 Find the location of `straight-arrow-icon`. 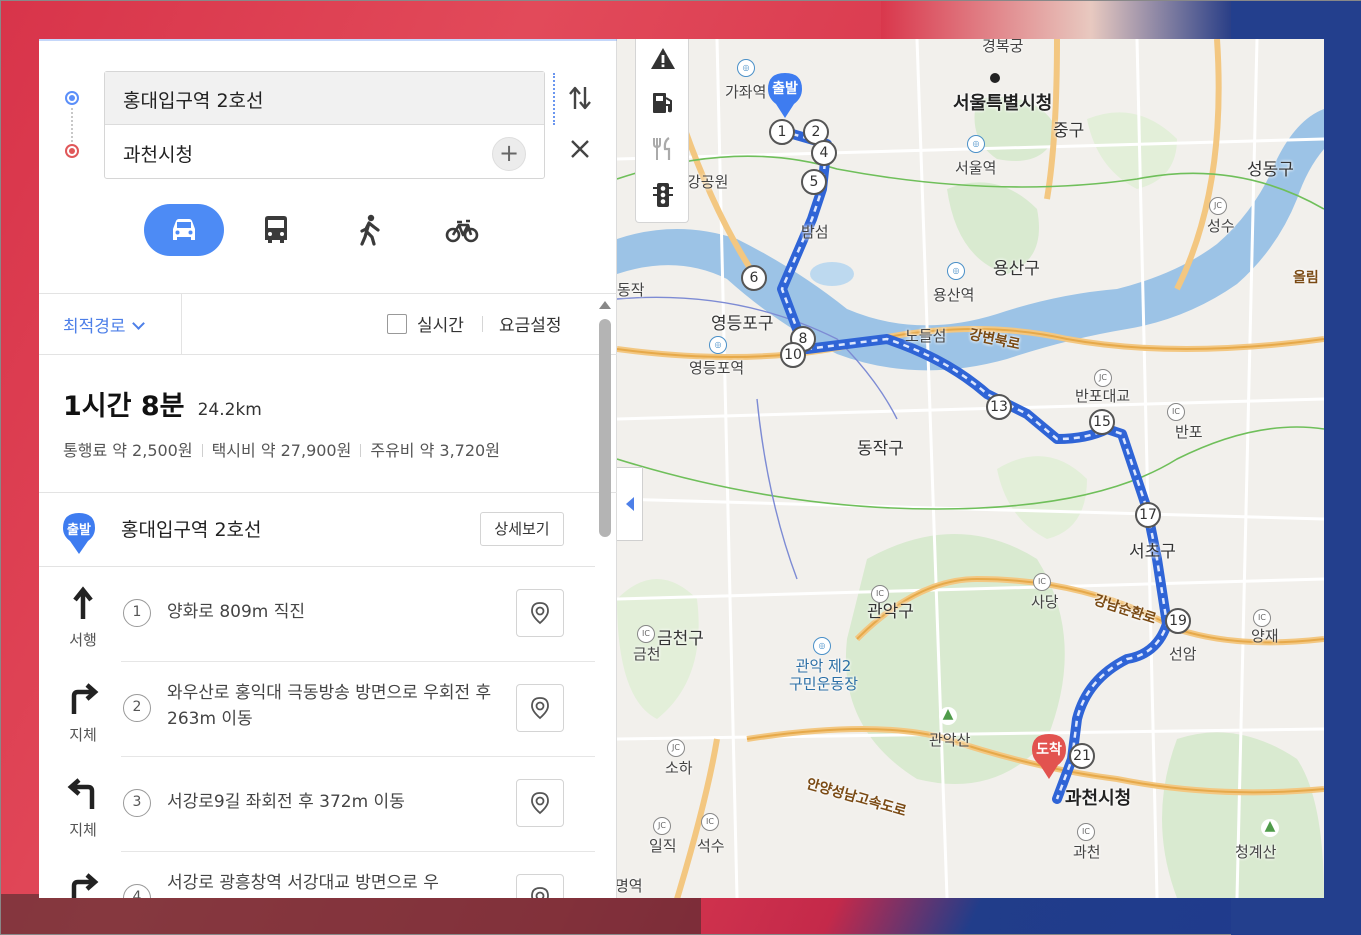

straight-arrow-icon is located at coordinates (83, 603).